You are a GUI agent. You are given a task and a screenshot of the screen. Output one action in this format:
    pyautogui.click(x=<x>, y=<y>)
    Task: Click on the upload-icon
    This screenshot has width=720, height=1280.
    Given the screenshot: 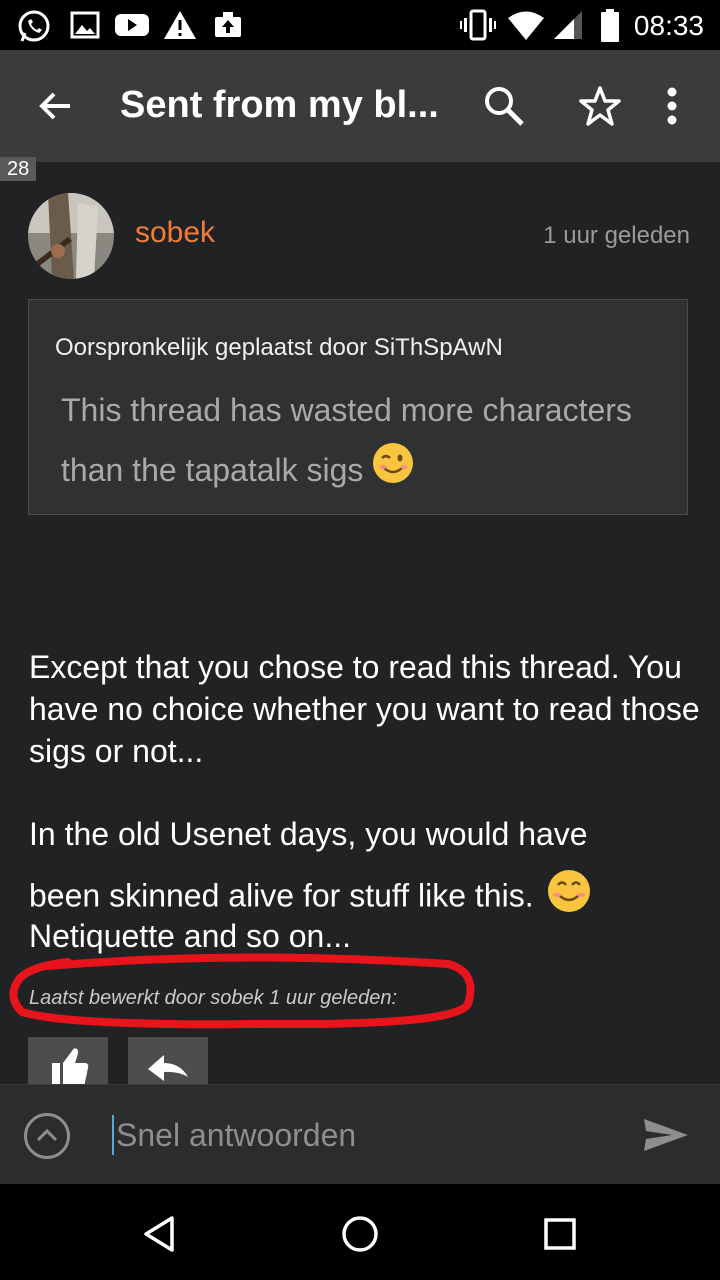 What is the action you would take?
    pyautogui.click(x=228, y=27)
    